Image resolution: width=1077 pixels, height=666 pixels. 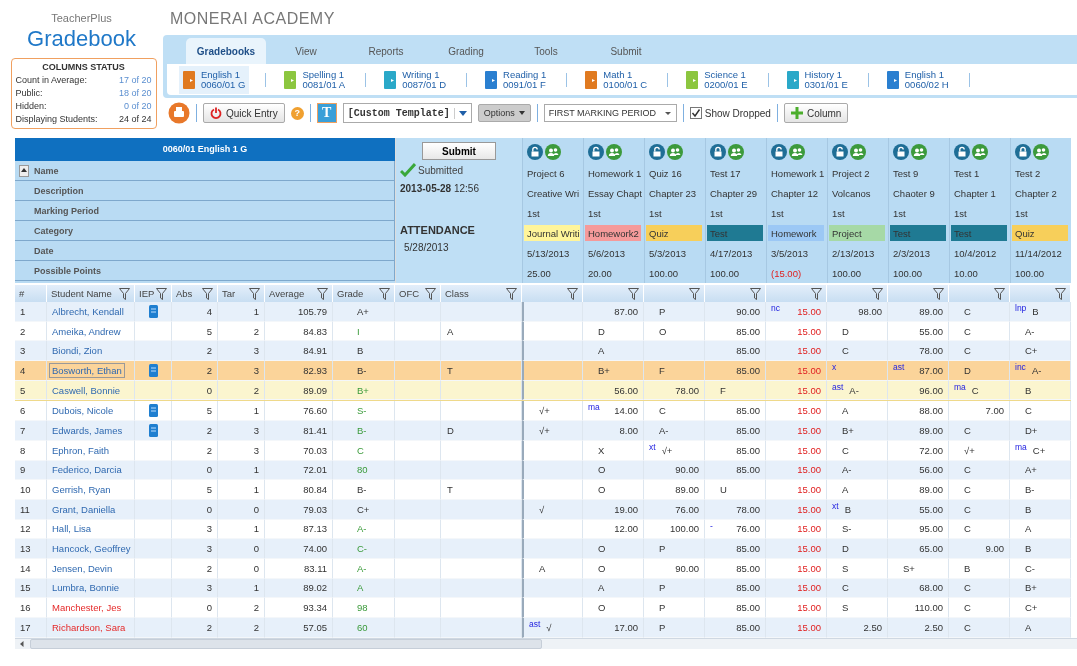 I want to click on student-name-link: Lumbra, Bonnie, so click(x=86, y=588).